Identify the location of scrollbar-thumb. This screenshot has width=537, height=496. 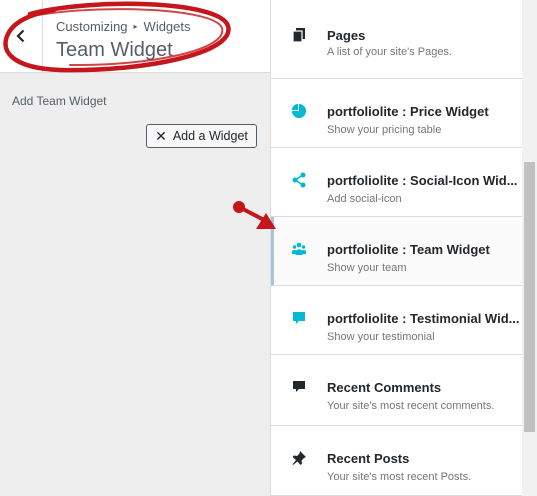
(529, 297).